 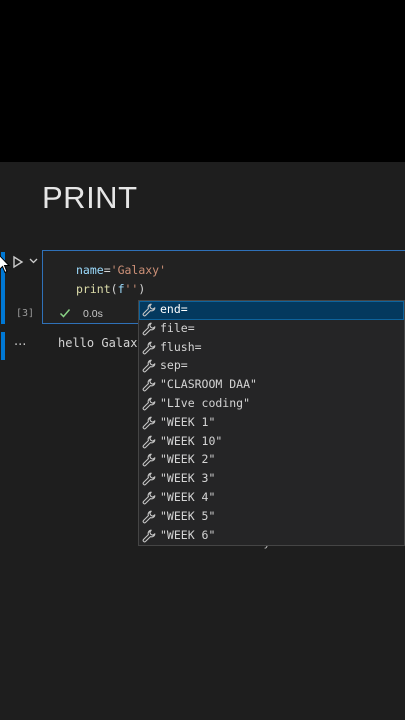 What do you see at coordinates (18, 262) in the screenshot?
I see `run-cell-icon` at bounding box center [18, 262].